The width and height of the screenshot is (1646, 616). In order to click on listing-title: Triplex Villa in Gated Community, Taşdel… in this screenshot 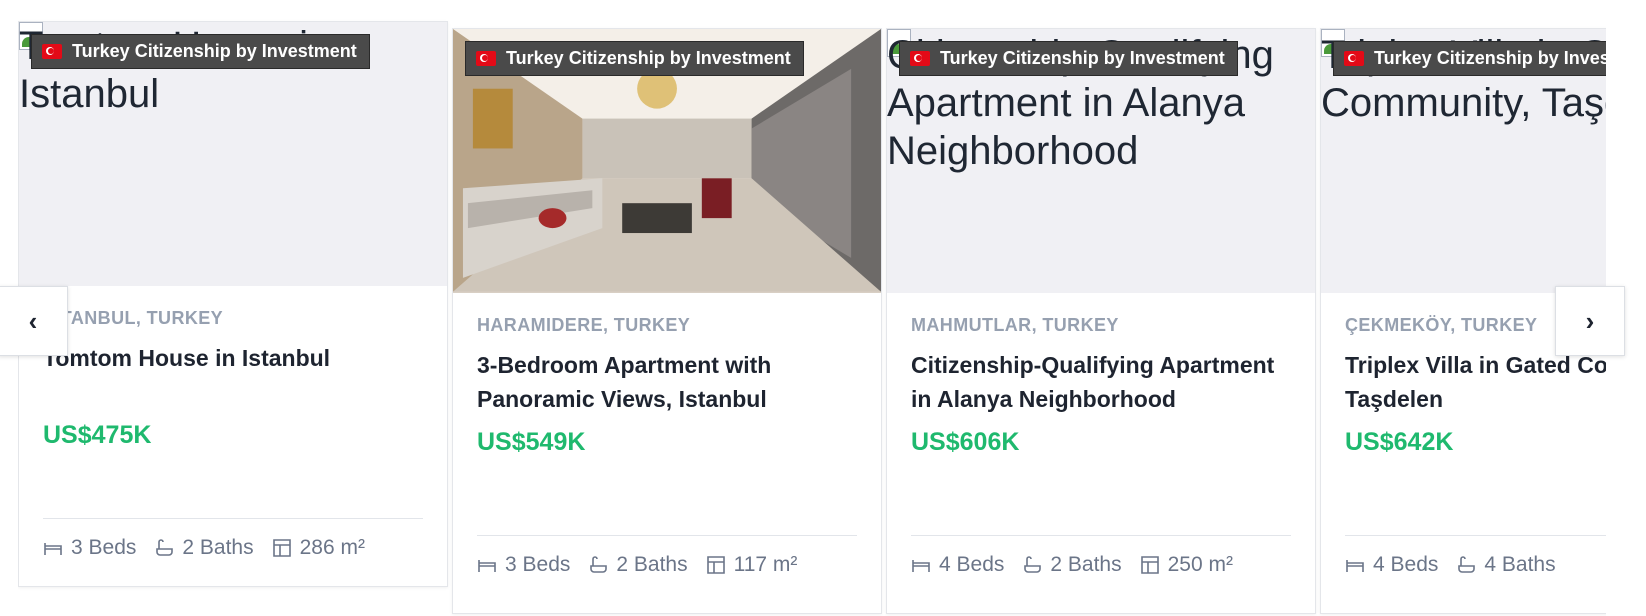, I will do `click(1475, 382)`.